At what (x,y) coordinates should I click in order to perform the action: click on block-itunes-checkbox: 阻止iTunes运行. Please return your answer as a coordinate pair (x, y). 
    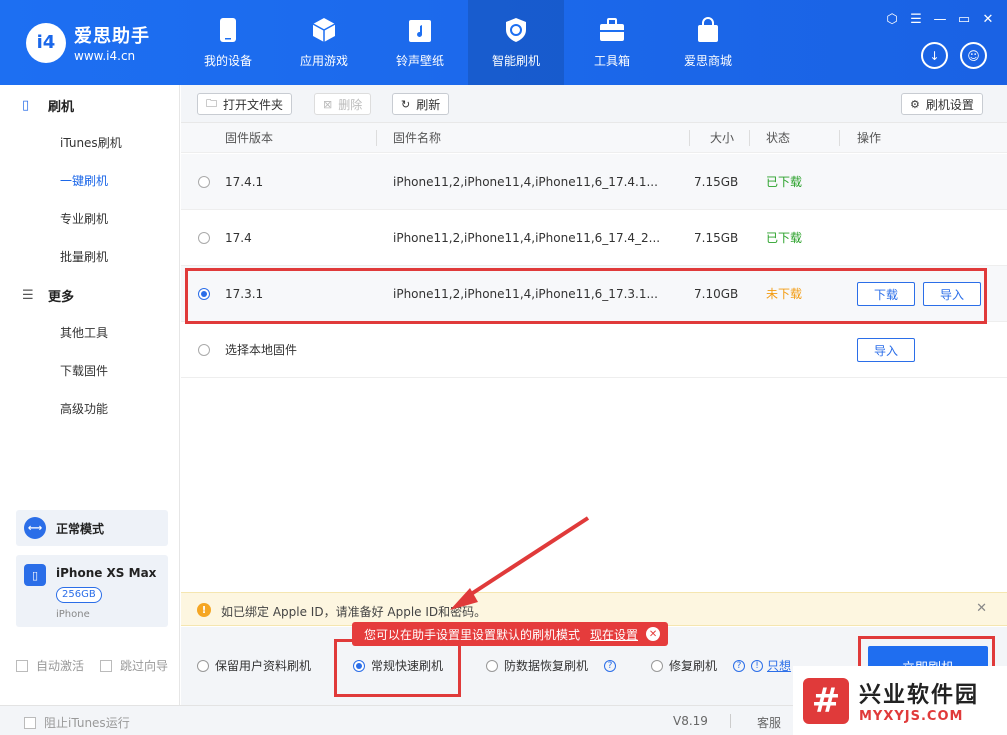
    Looking at the image, I should click on (77, 722).